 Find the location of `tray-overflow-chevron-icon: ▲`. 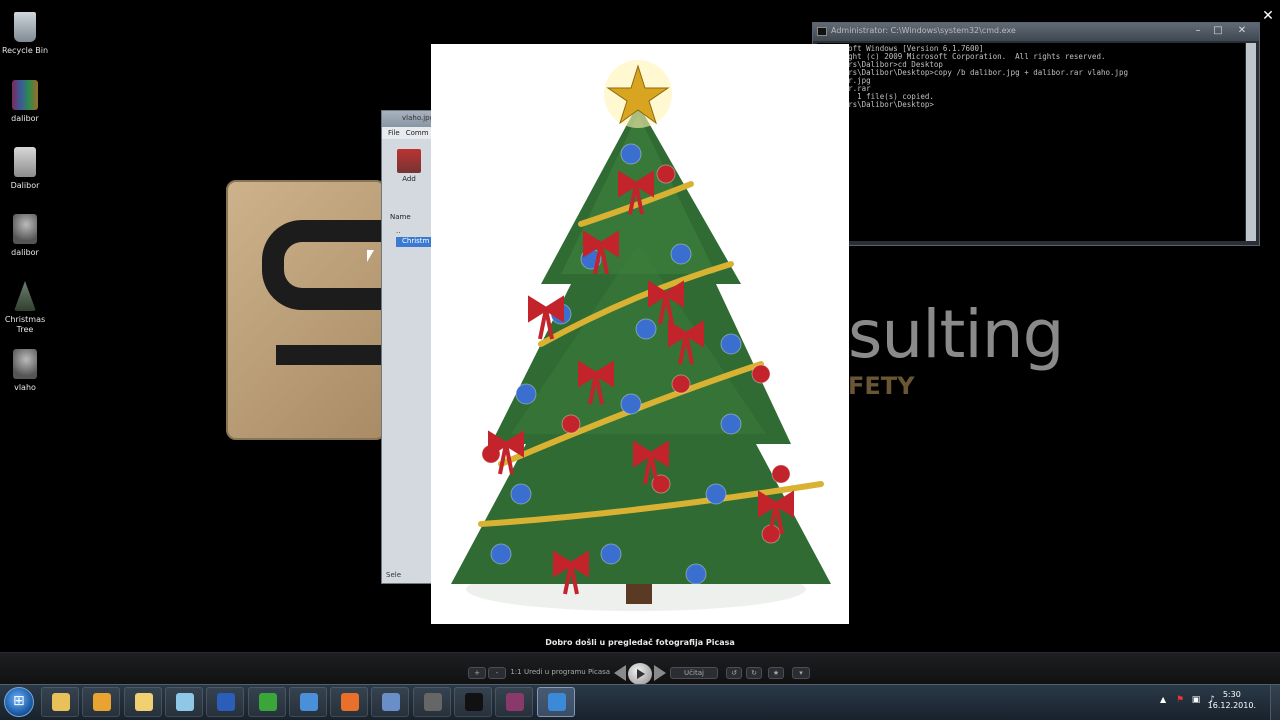

tray-overflow-chevron-icon: ▲ is located at coordinates (1163, 699).